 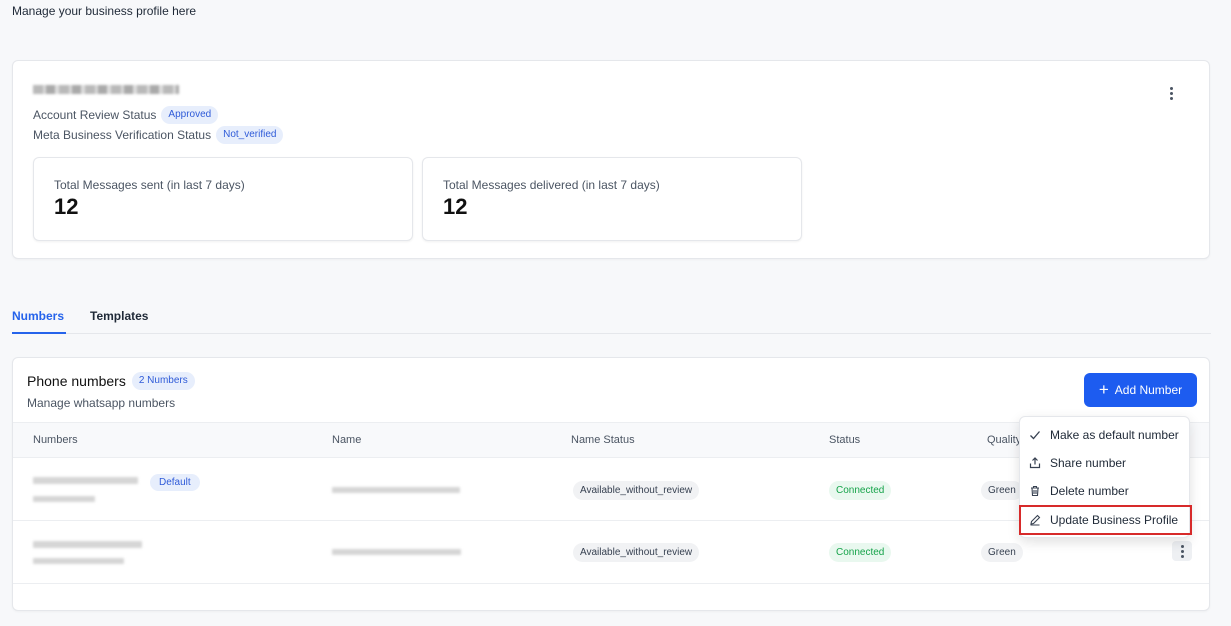 I want to click on business-name-redacted, so click(x=106, y=89).